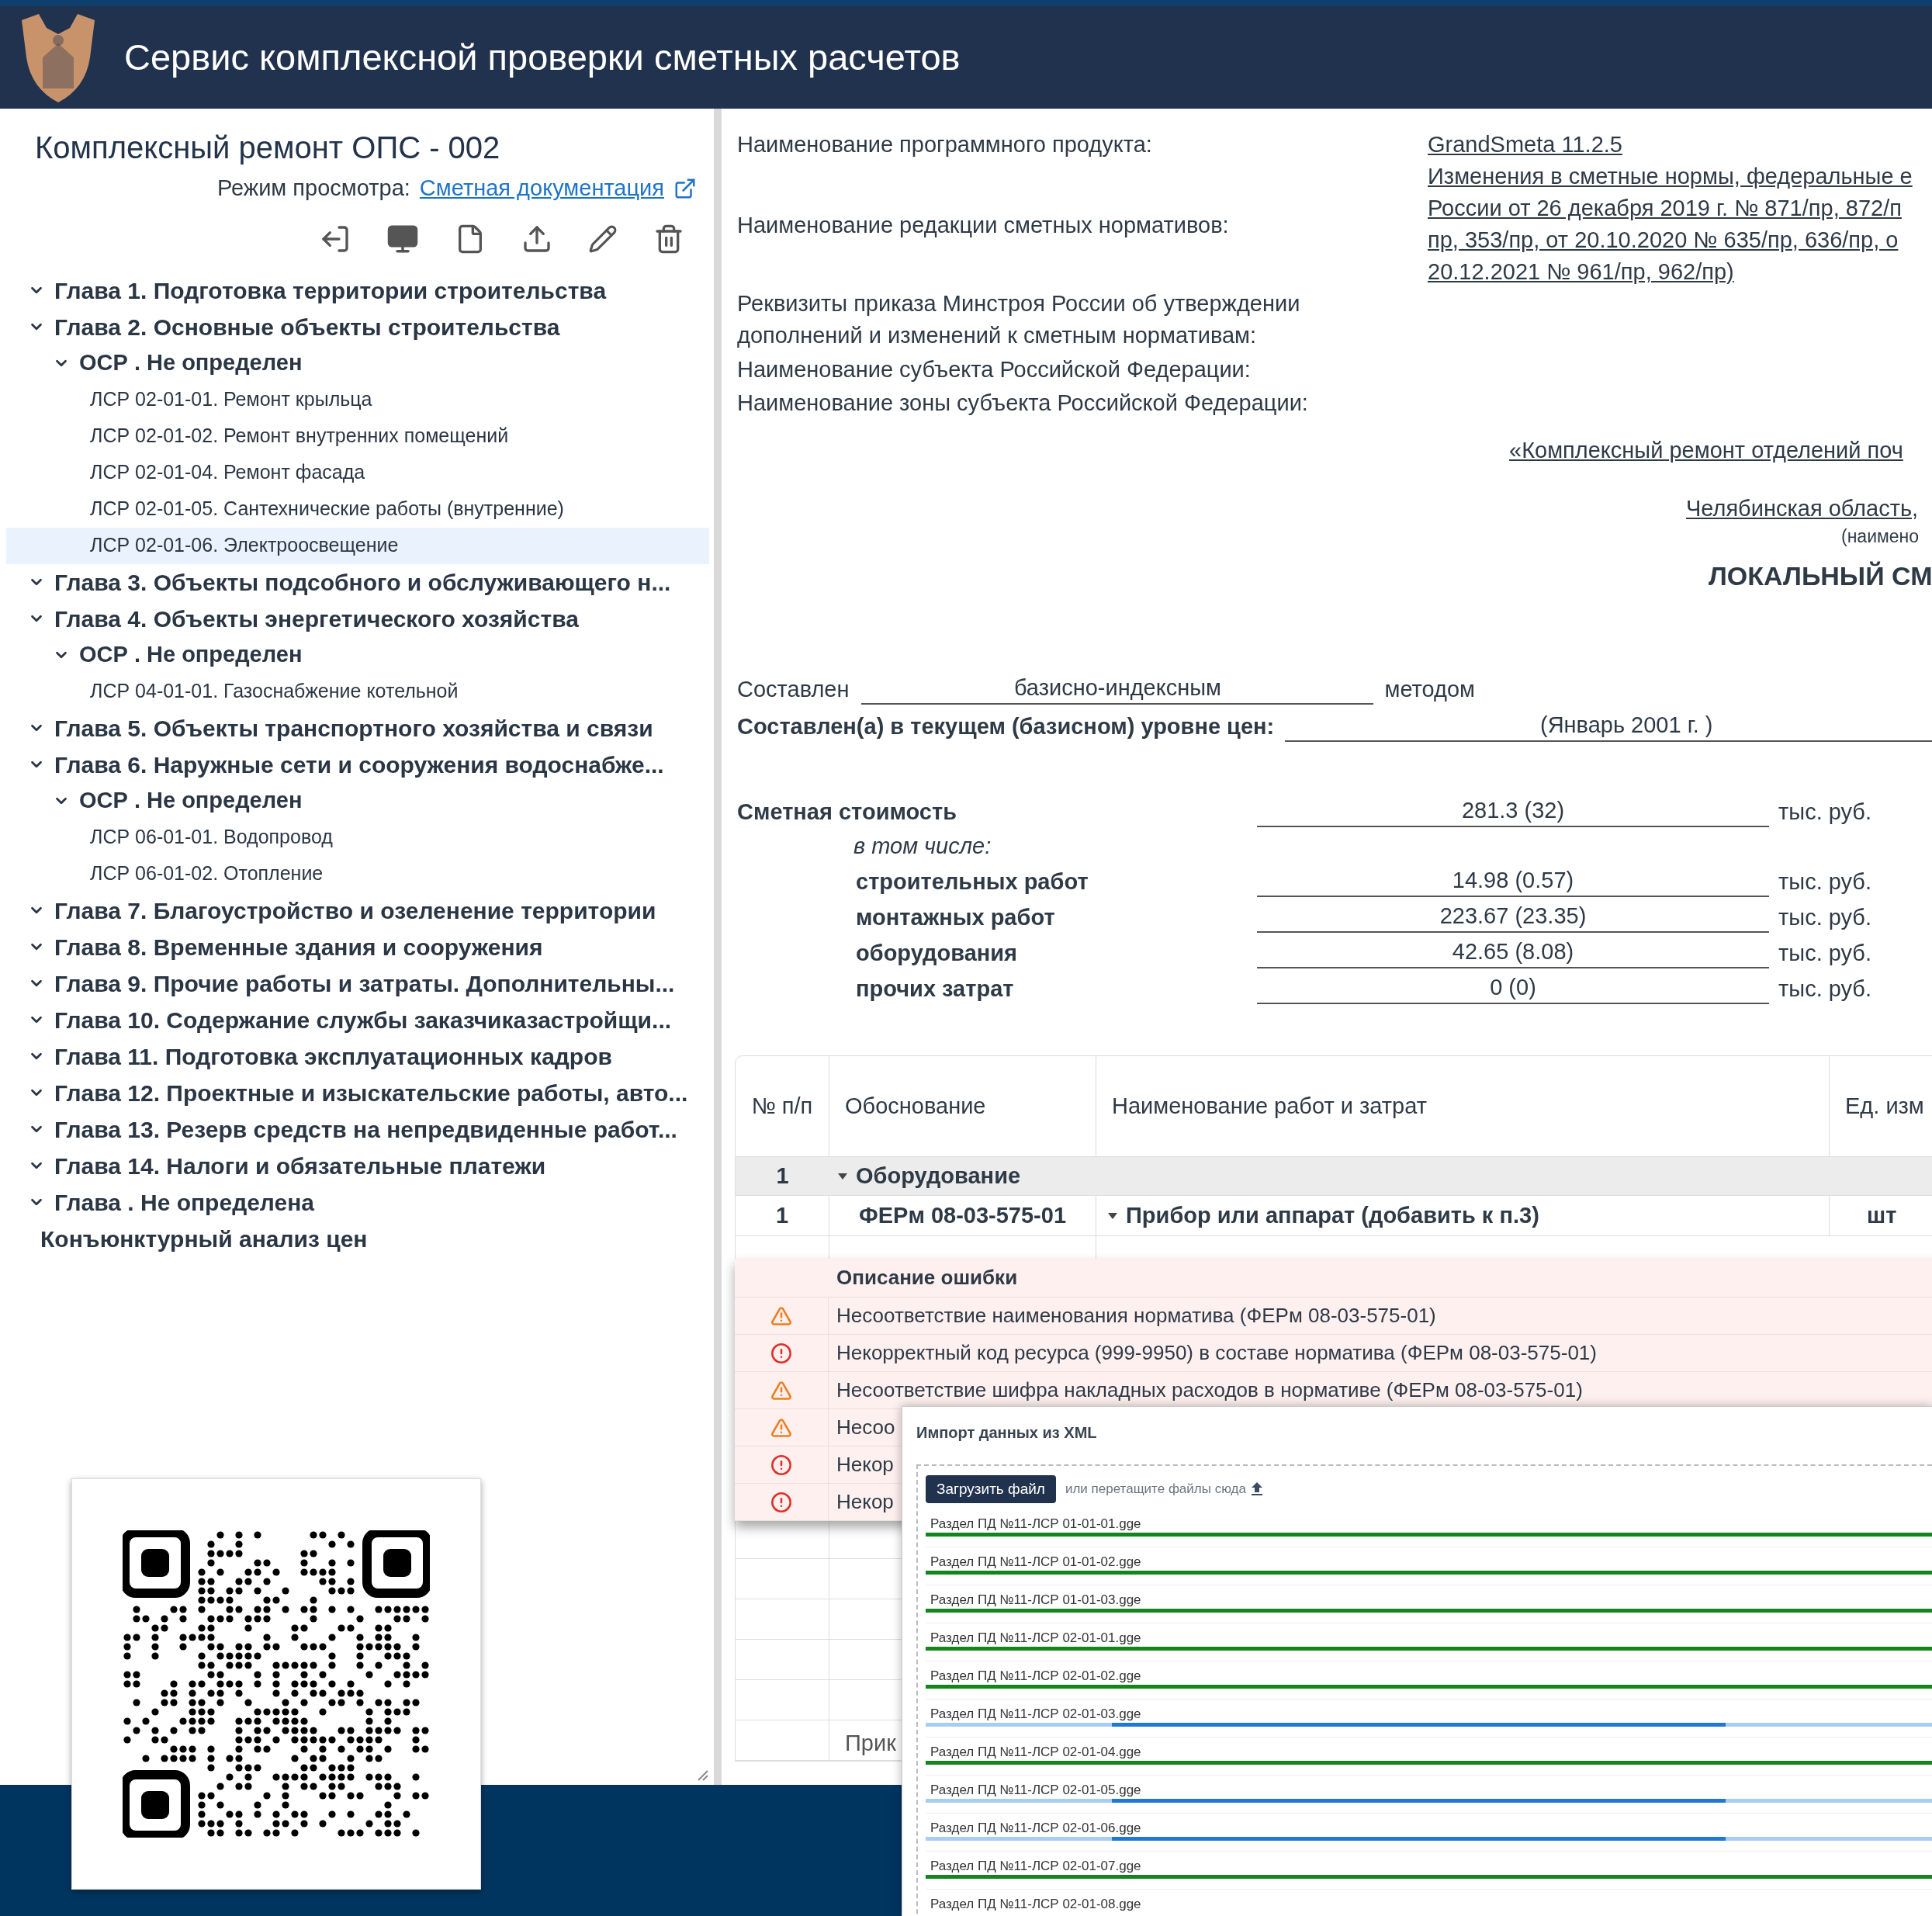 The width and height of the screenshot is (1932, 1916). I want to click on field-label: Наименование субъекта Российской Федерации:, so click(994, 369).